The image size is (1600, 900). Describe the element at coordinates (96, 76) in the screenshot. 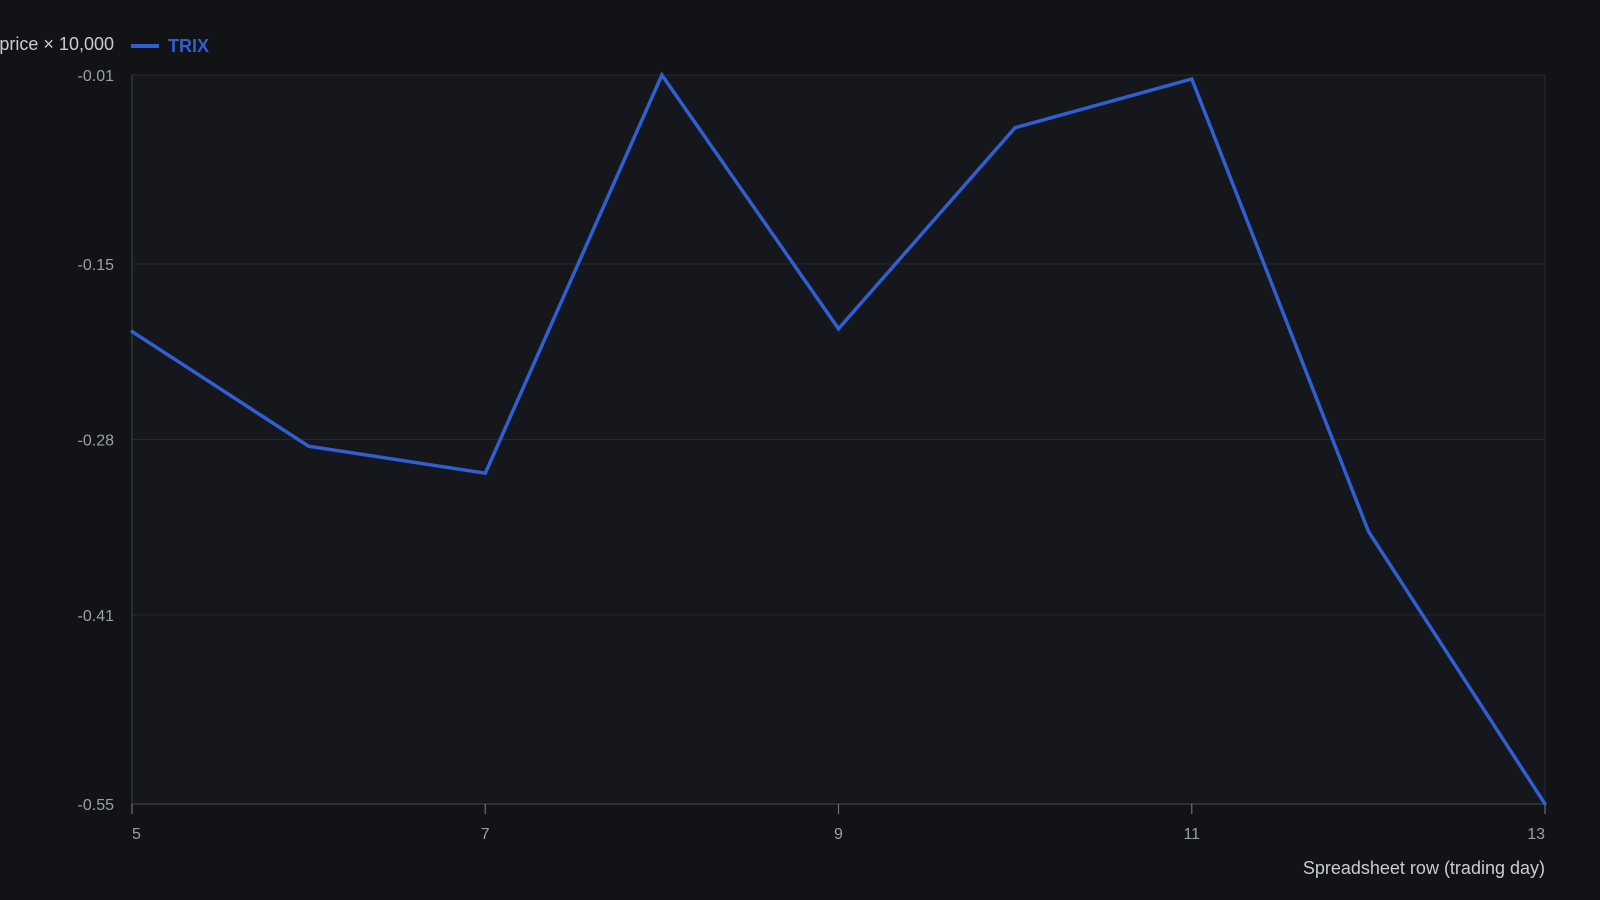

I see `y-tick-label: -0.01` at that location.